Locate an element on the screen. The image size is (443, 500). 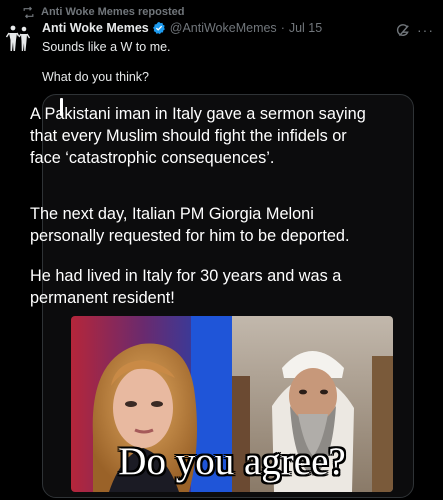
avatar-figures-icon is located at coordinates (18, 38).